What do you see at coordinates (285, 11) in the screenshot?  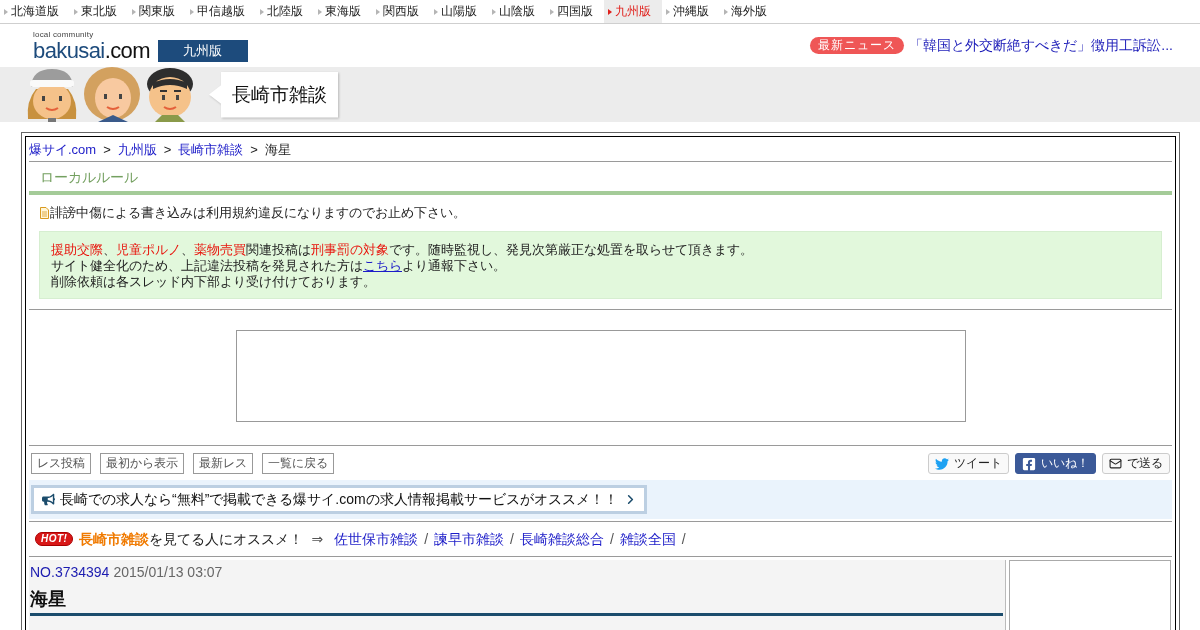 I see `region-tab: 北陸版` at bounding box center [285, 11].